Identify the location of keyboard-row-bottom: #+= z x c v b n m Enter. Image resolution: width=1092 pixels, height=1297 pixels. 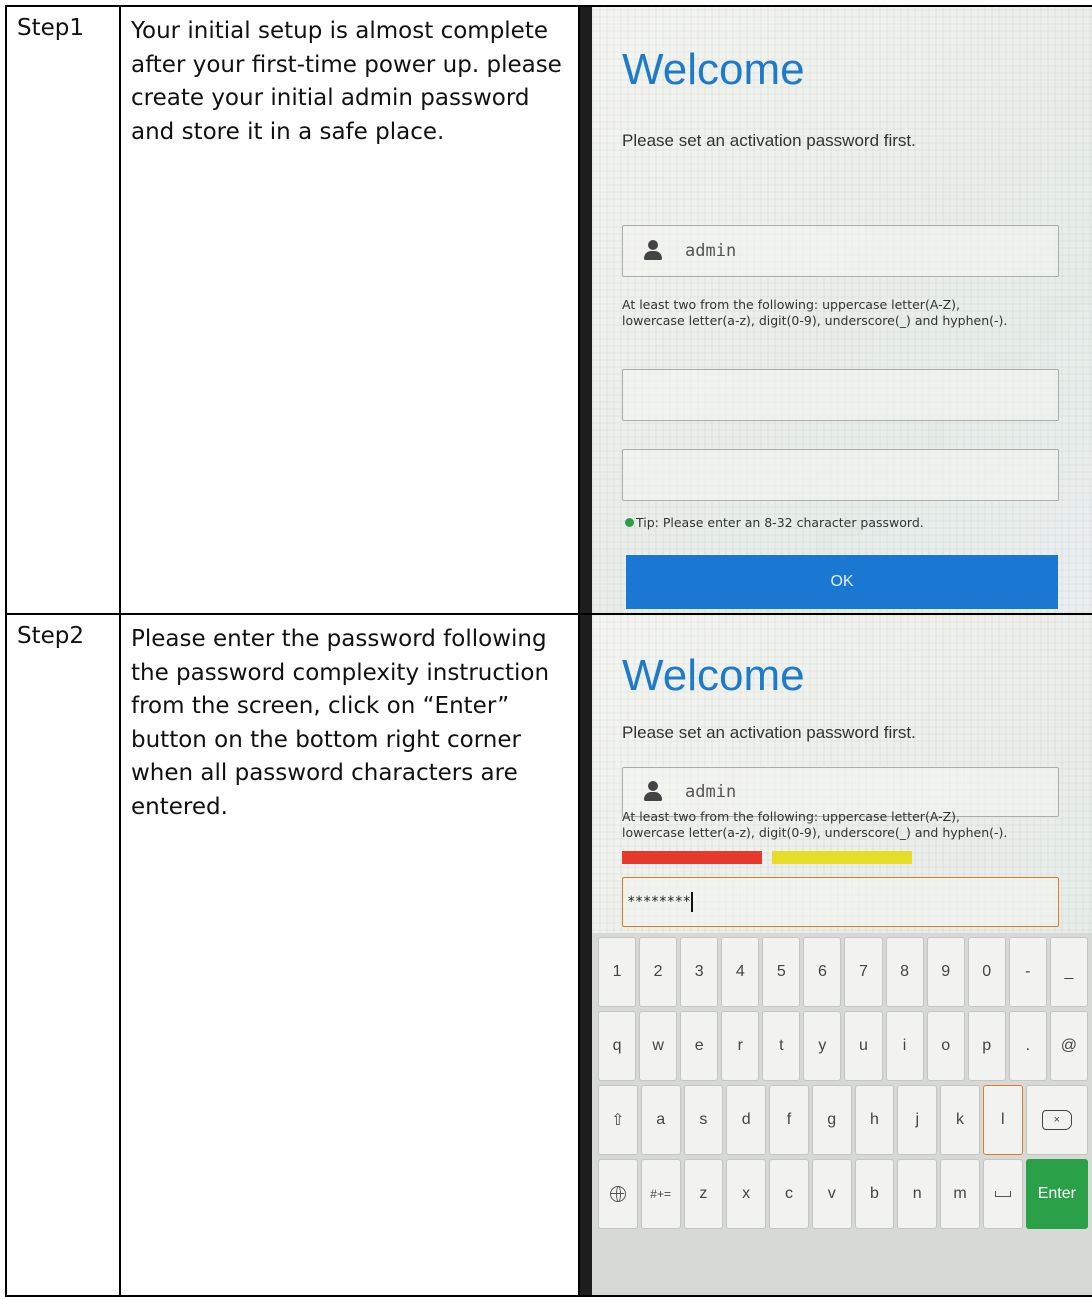
(843, 1194).